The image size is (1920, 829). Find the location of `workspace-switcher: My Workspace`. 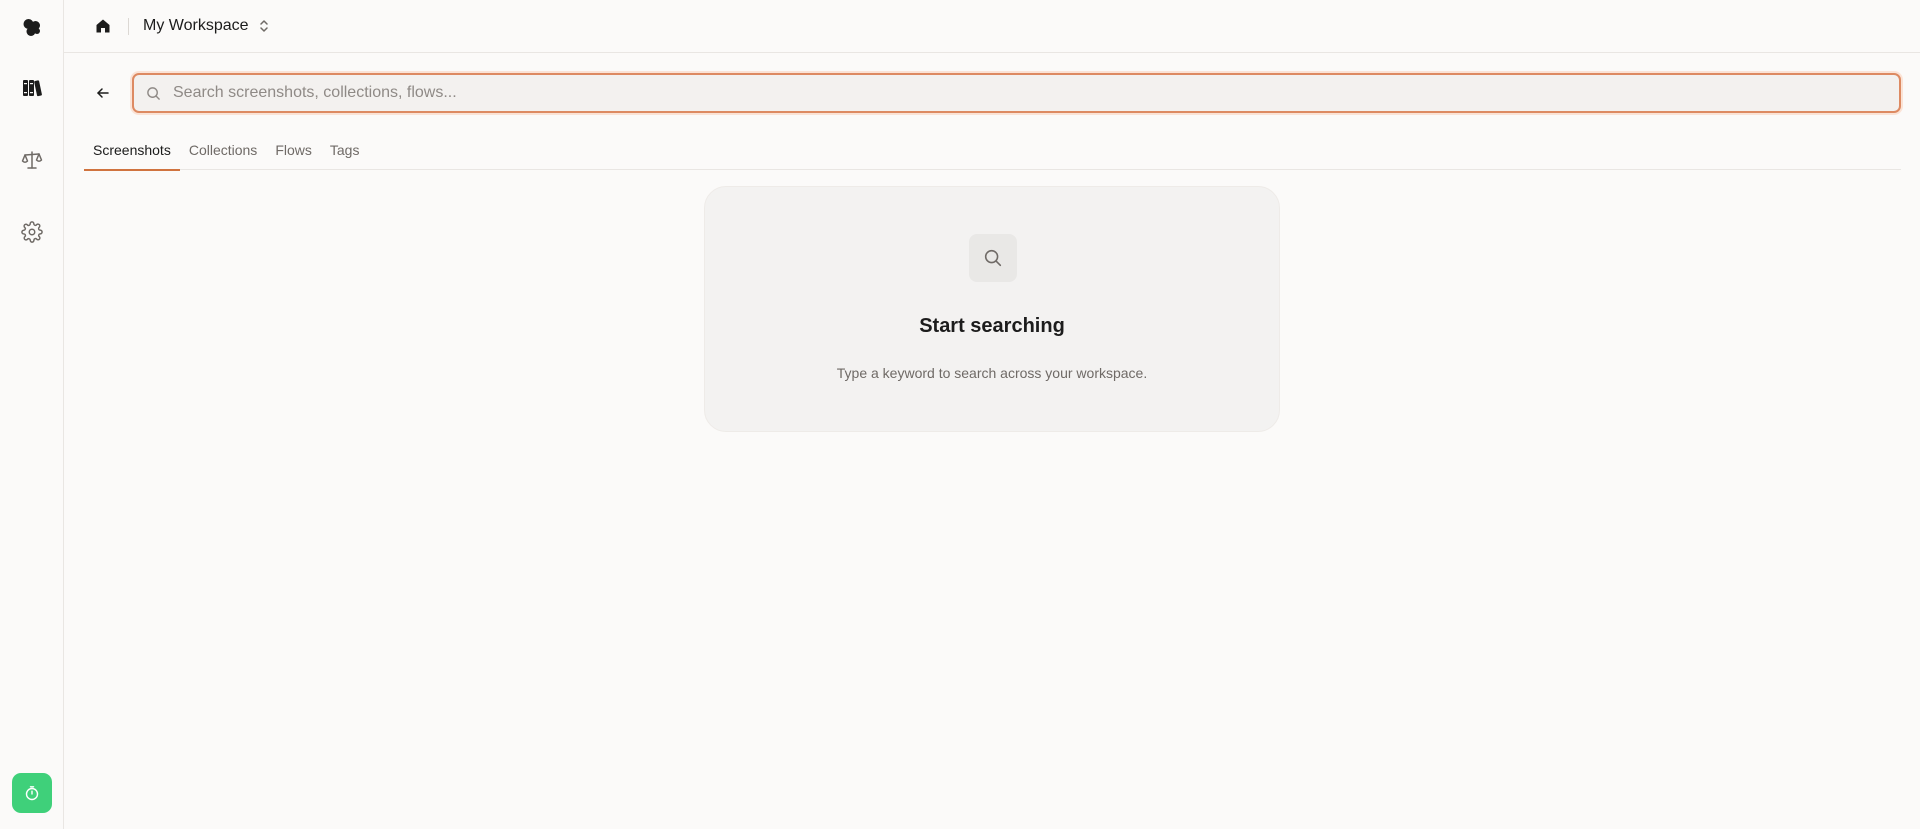

workspace-switcher: My Workspace is located at coordinates (206, 26).